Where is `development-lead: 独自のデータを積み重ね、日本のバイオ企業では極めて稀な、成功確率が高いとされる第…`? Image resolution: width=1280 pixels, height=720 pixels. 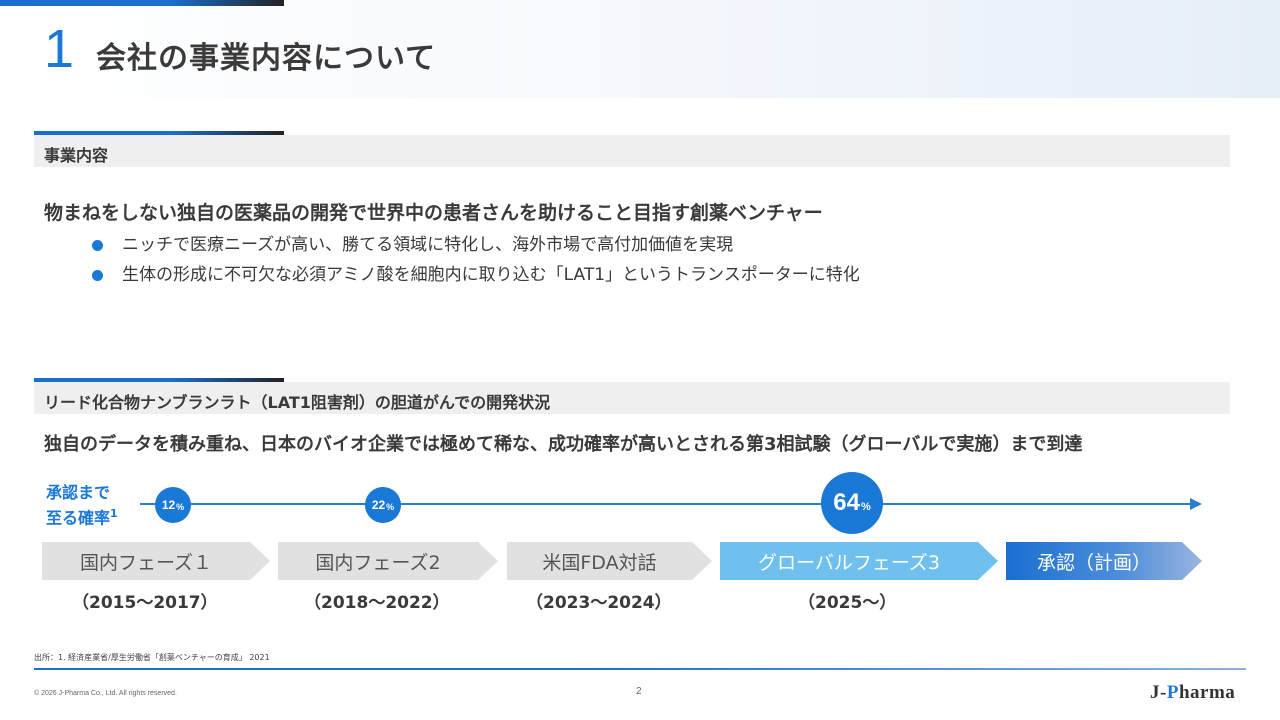 development-lead: 独自のデータを積み重ね、日本のバイオ企業では極めて稀な、成功確率が高いとされる第… is located at coordinates (563, 444).